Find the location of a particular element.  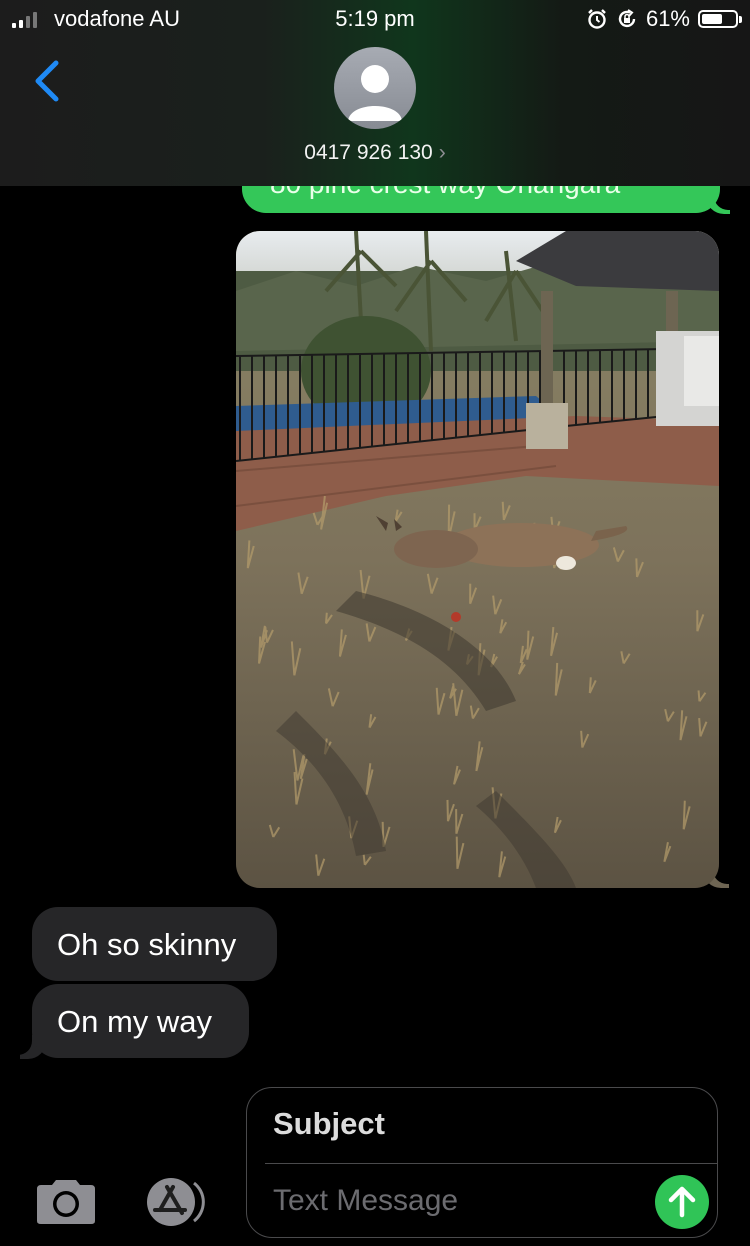

send-button is located at coordinates (682, 1202).